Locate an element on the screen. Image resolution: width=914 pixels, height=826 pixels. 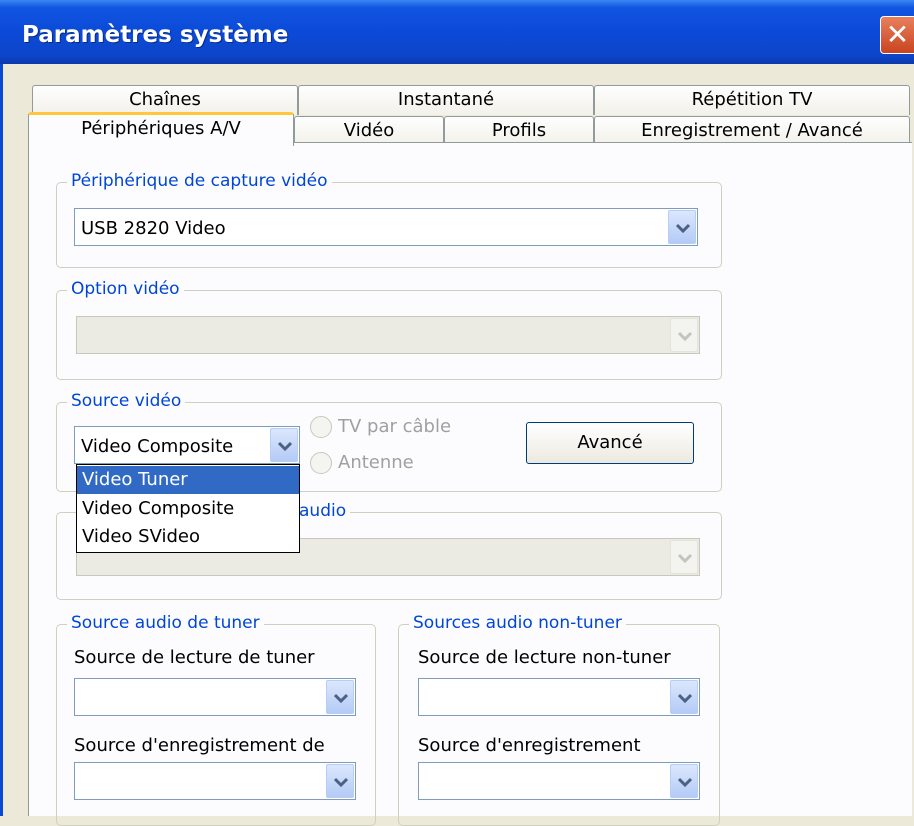
audio-capture-dropdown-button is located at coordinates (684, 557).